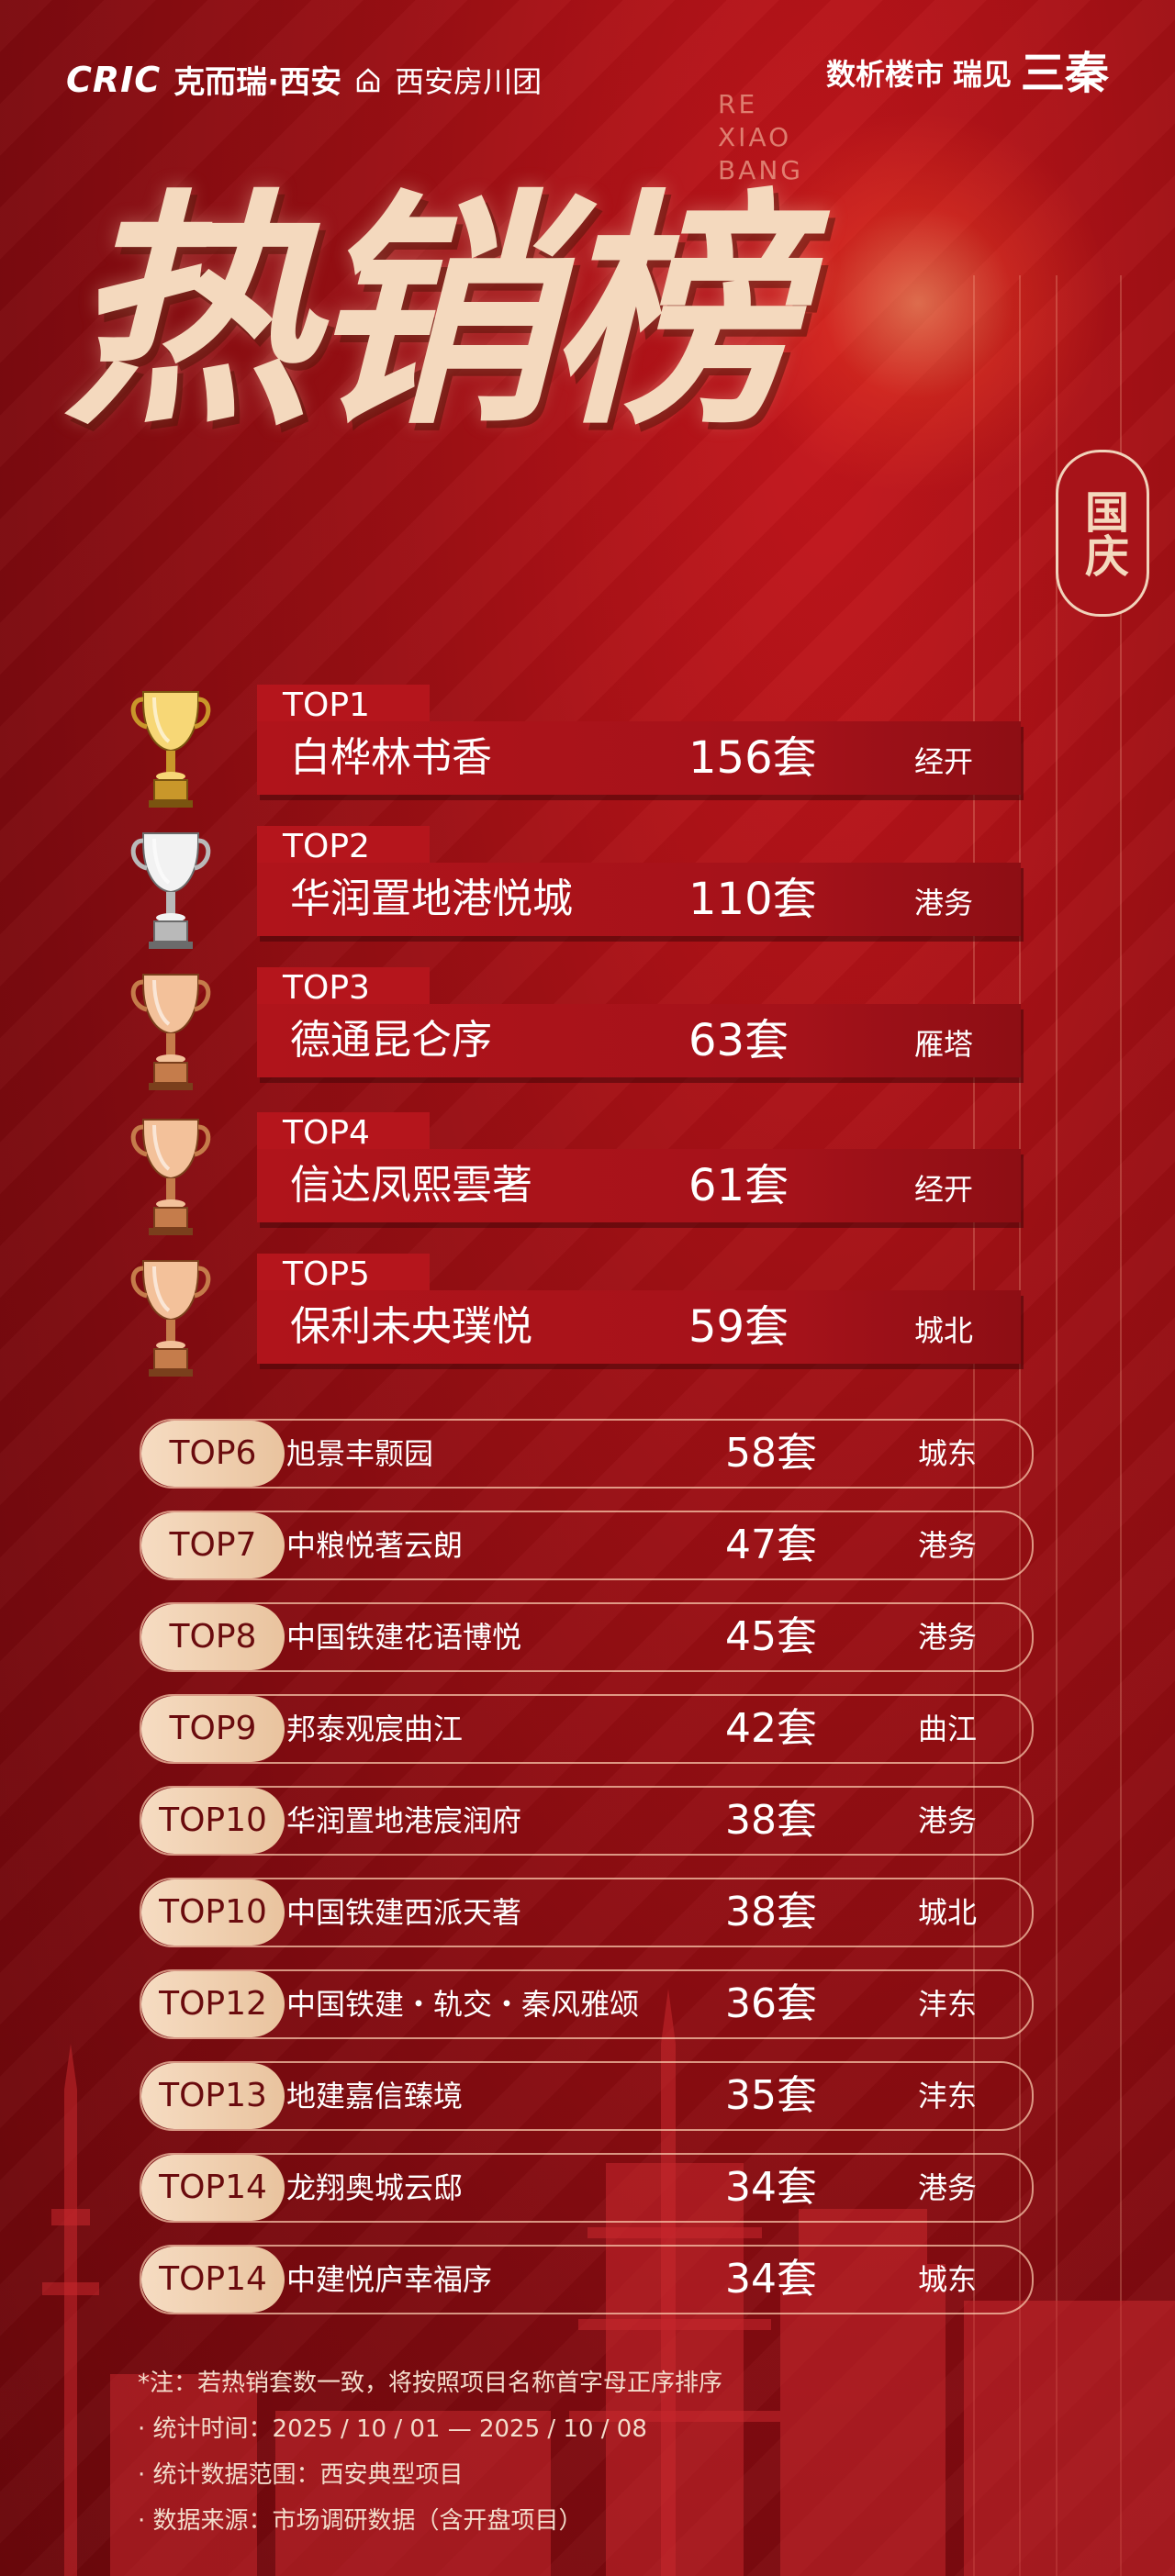  Describe the element at coordinates (375, 2187) in the screenshot. I see `project-name: 龙翔奥城云邸` at that location.